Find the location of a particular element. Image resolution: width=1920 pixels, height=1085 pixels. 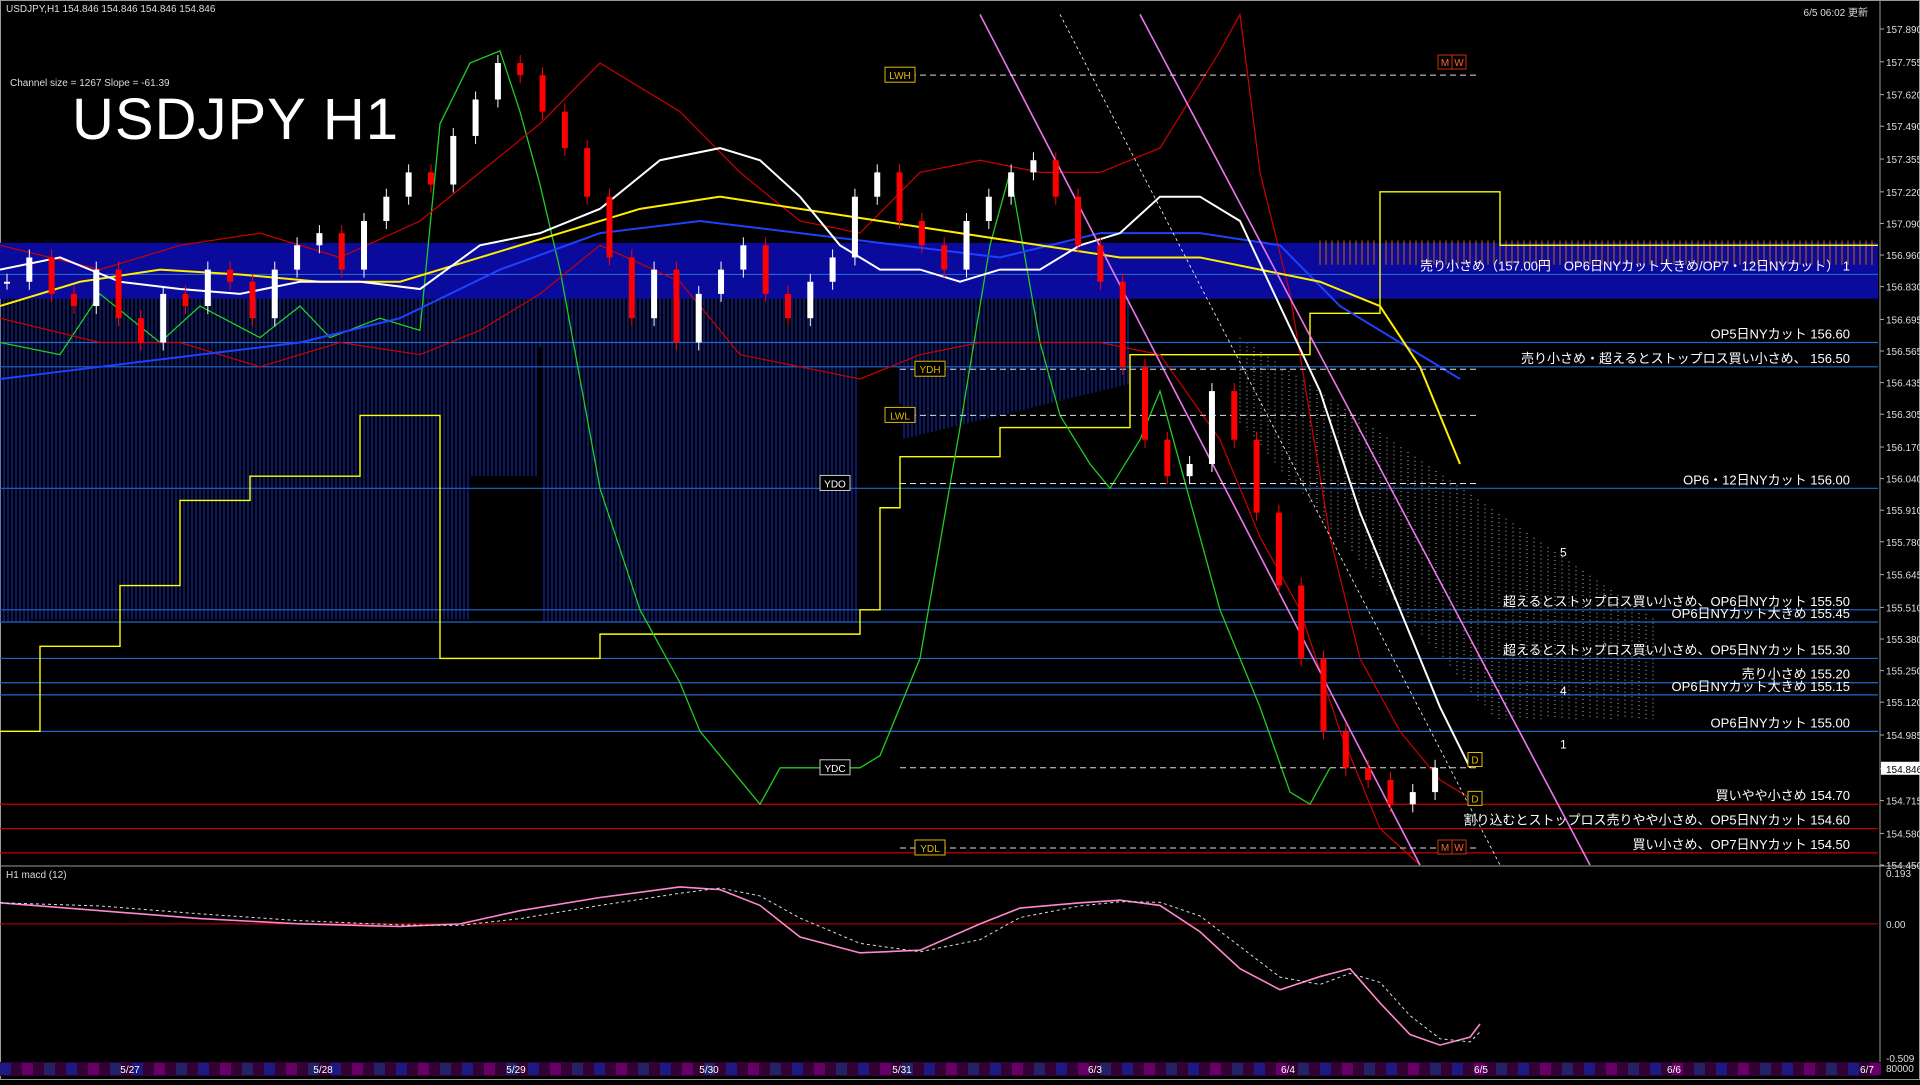

date-tick-label: 6/3 is located at coordinates (1095, 1070).